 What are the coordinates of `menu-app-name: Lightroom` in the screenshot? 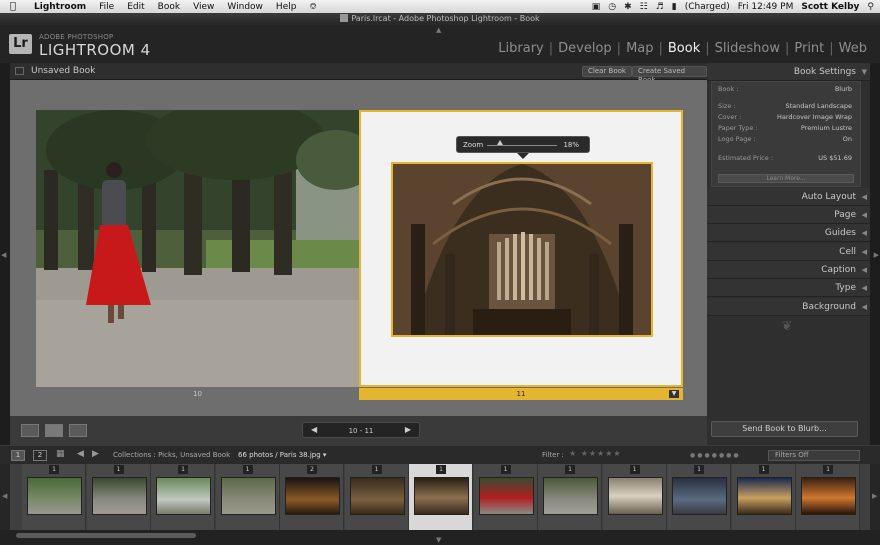 It's located at (60, 7).